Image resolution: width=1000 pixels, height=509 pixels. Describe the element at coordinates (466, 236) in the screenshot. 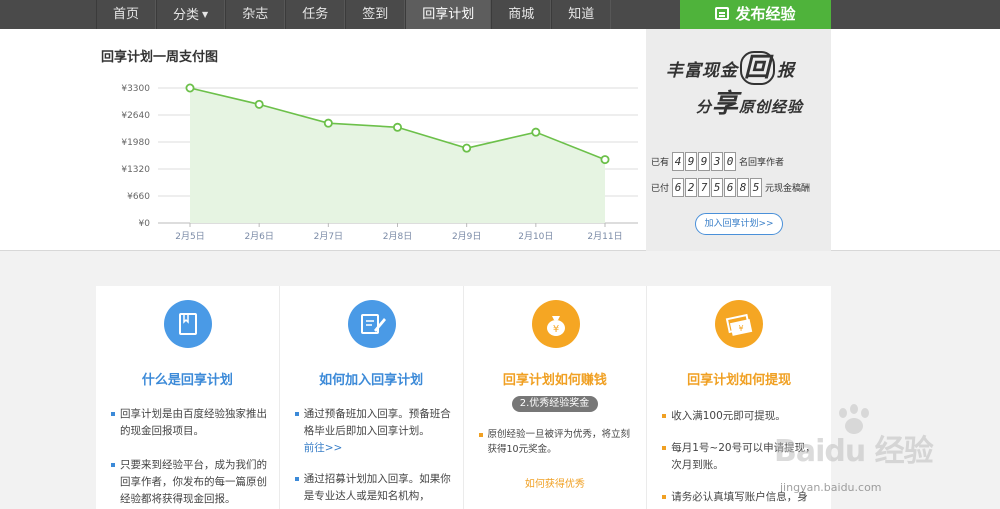

I see `x-tick-label: 2月9日` at that location.